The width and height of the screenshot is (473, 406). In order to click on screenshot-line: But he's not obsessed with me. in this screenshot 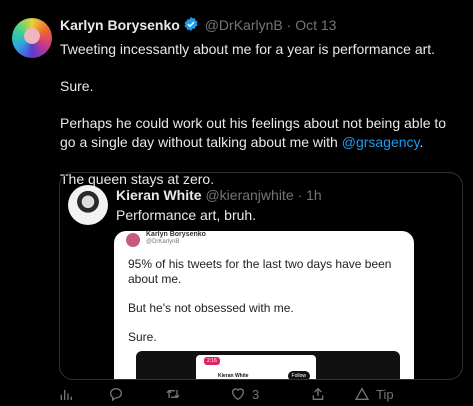, I will do `click(211, 308)`.